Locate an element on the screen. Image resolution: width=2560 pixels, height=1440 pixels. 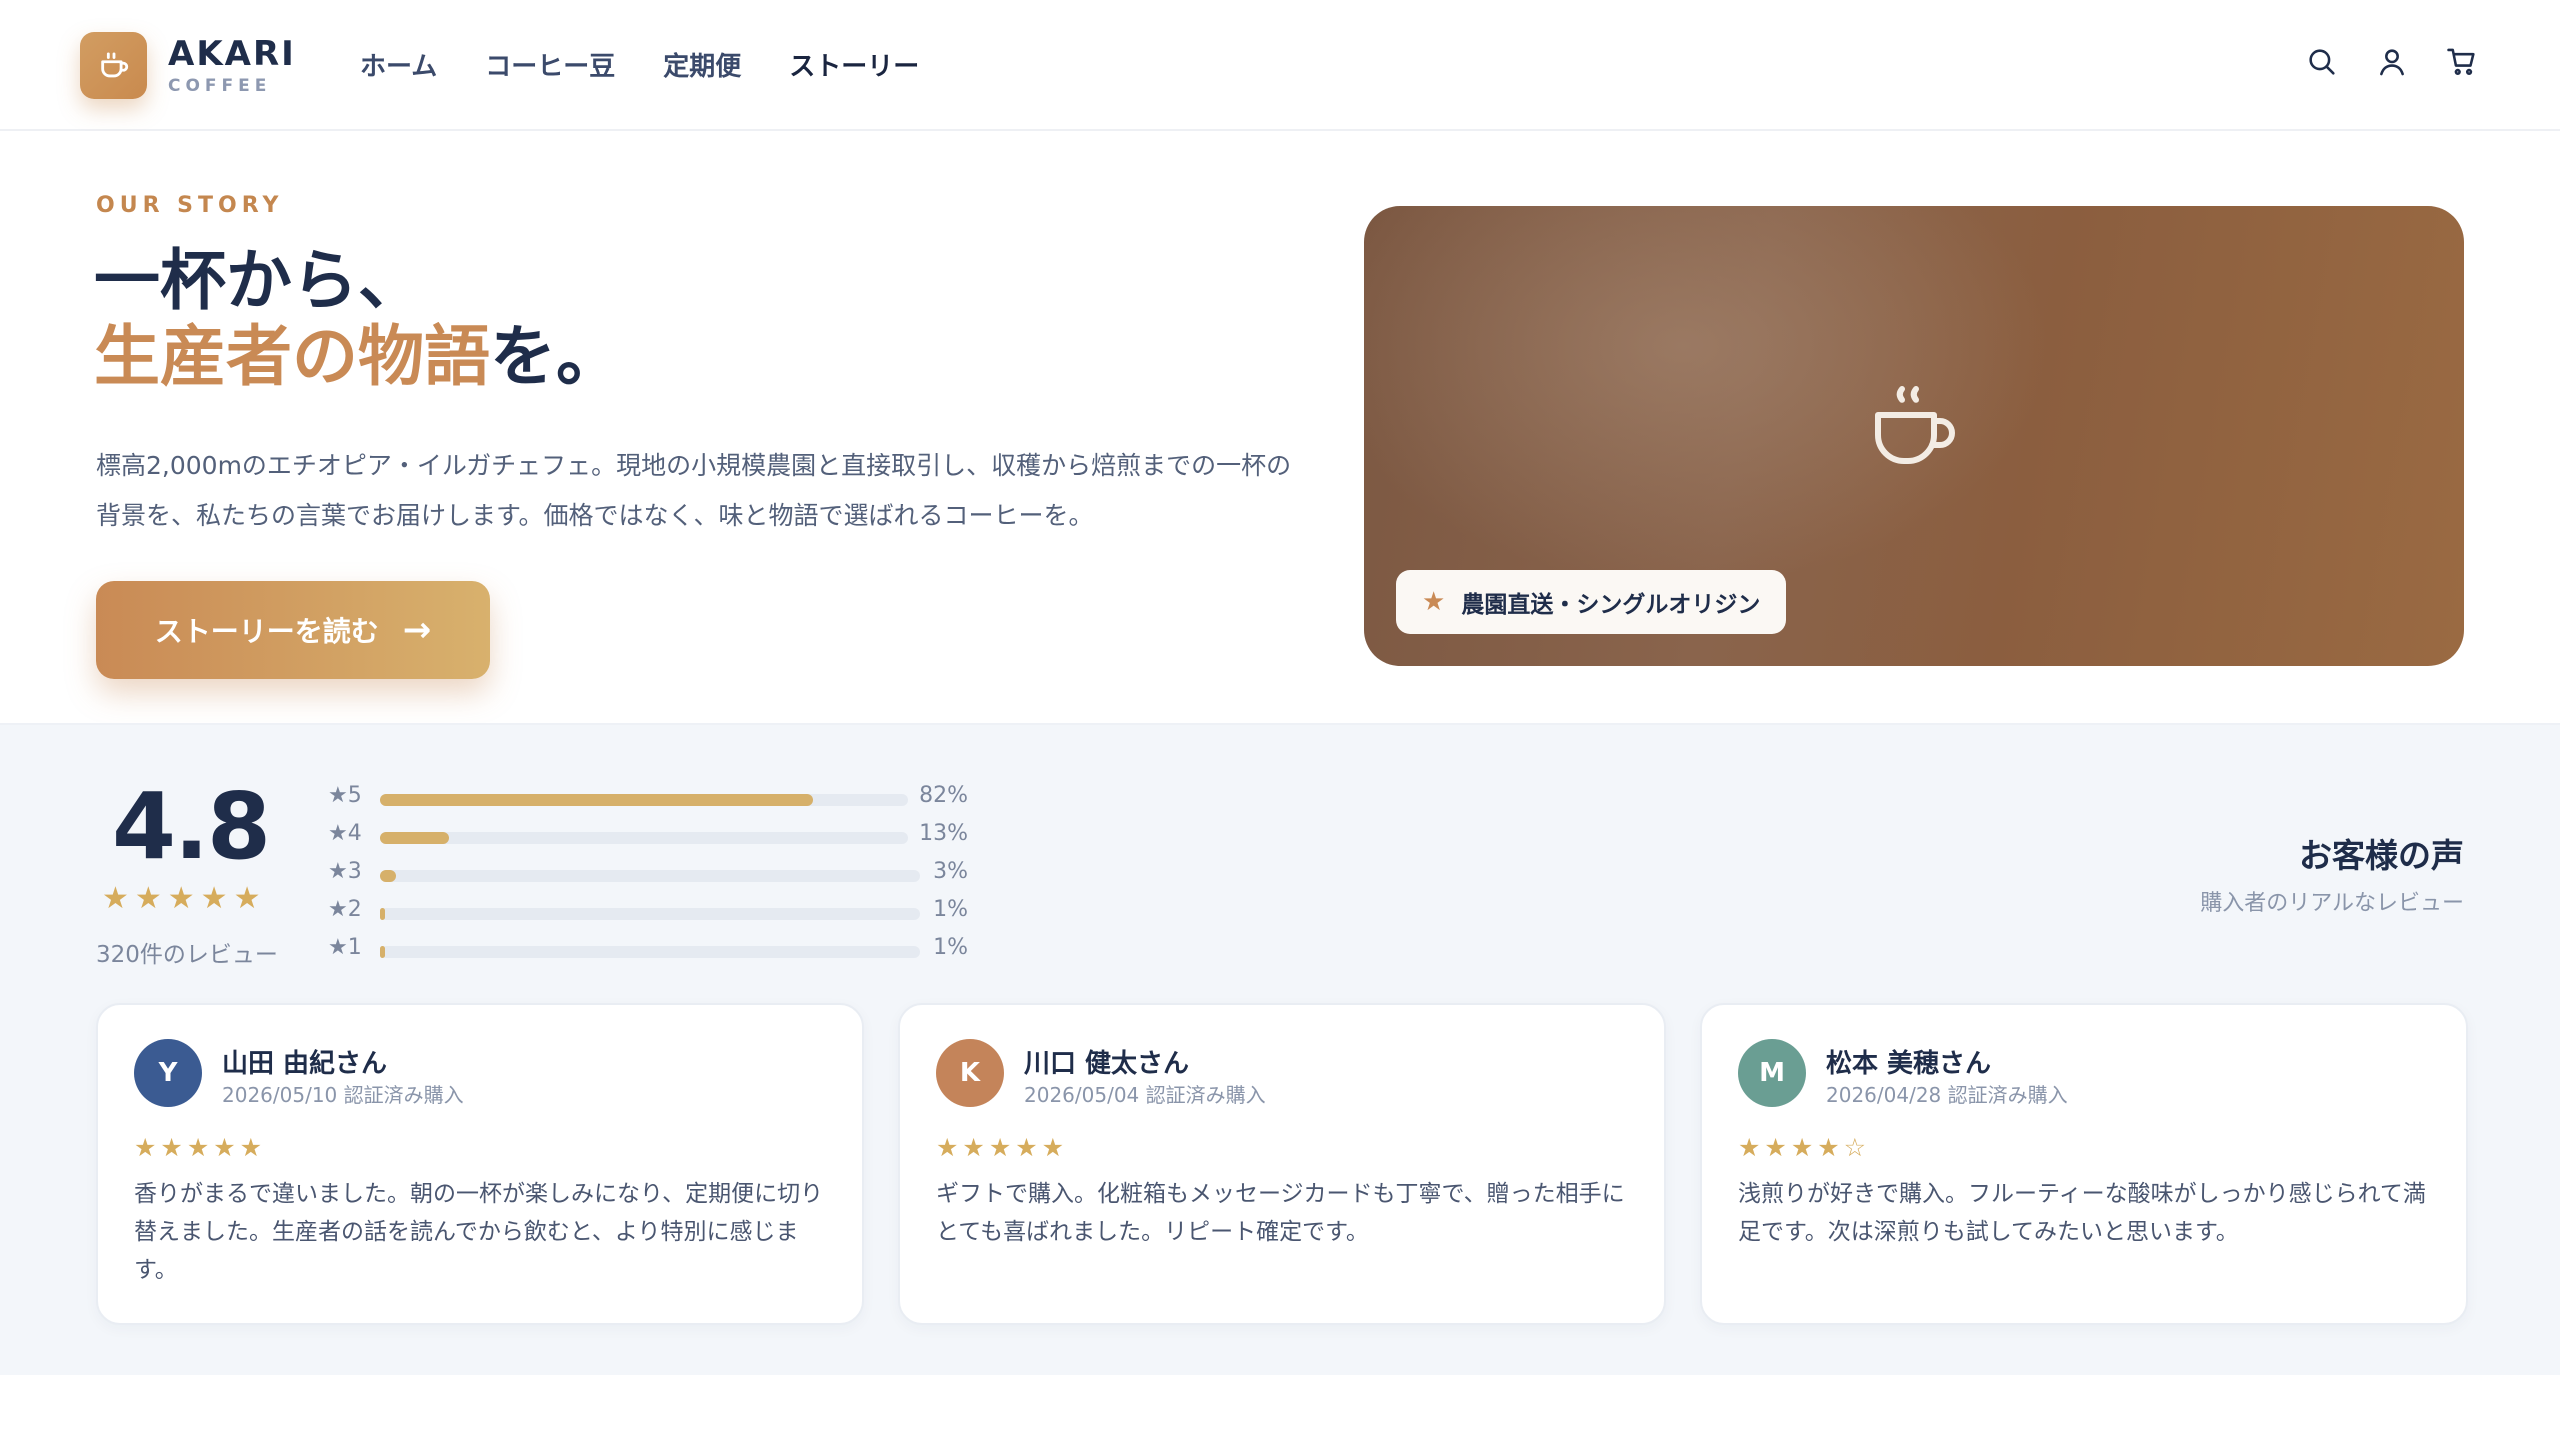
rating-label: ★1 is located at coordinates (345, 947).